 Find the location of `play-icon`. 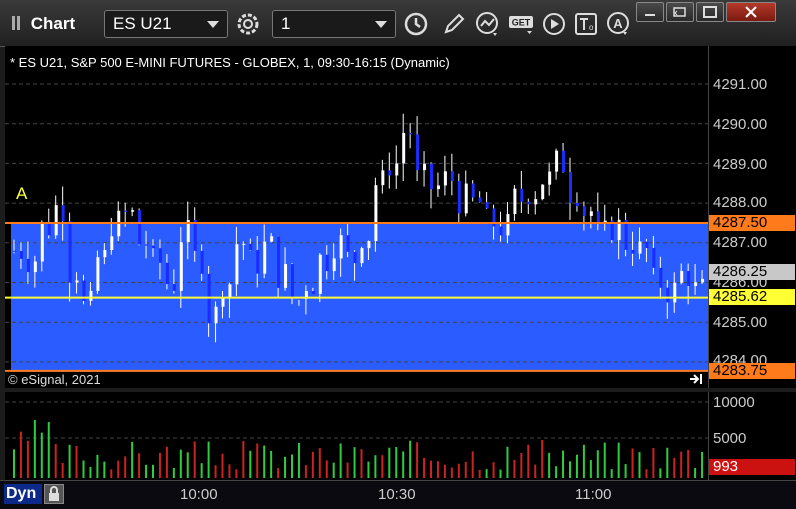

play-icon is located at coordinates (554, 24).